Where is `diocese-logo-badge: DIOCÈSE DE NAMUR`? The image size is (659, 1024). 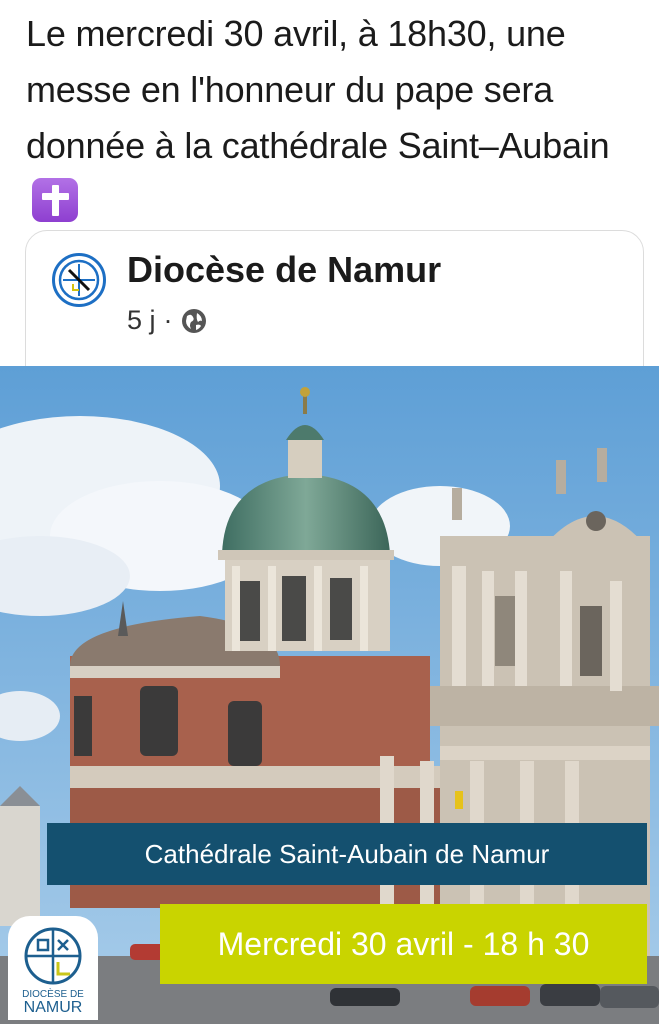
diocese-logo-badge: DIOCÈSE DE NAMUR is located at coordinates (53, 968).